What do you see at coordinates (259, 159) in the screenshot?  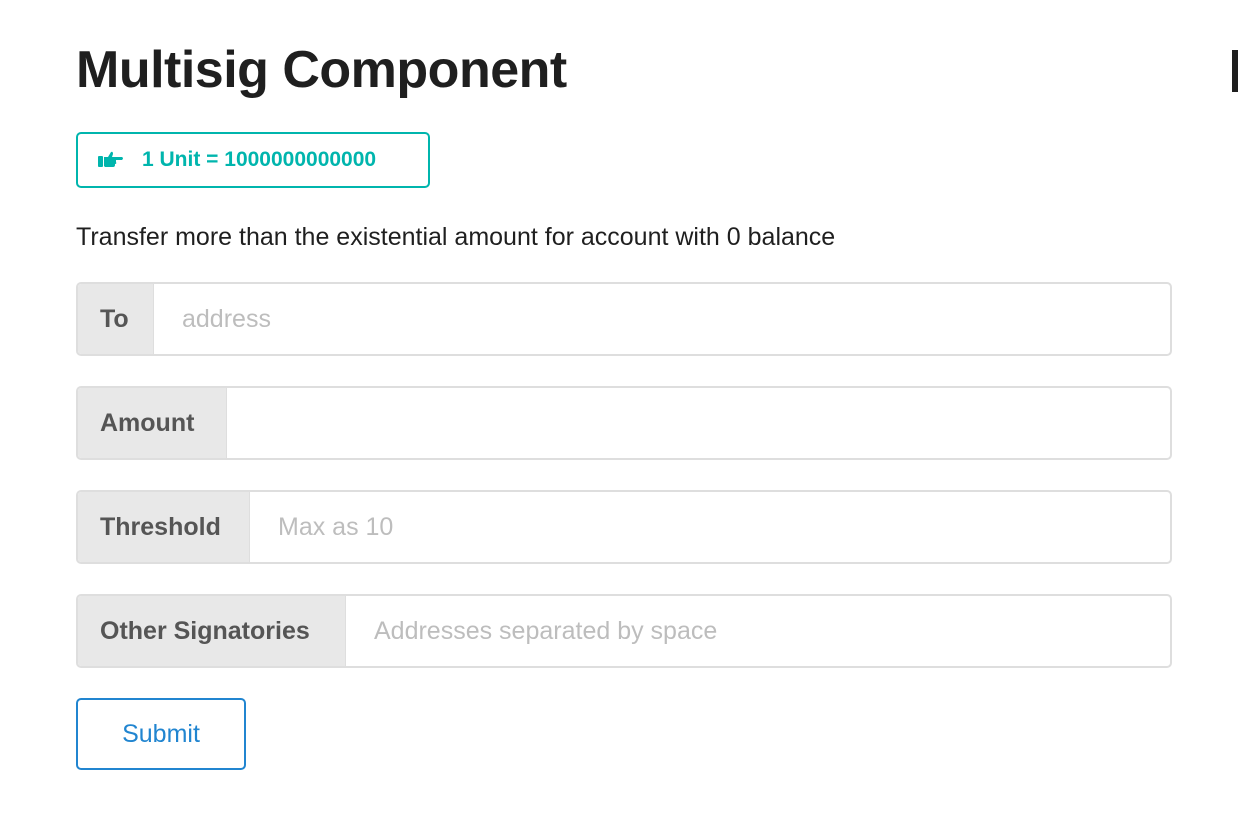 I see `unit-badge-text: 1 Unit = 1000000000000` at bounding box center [259, 159].